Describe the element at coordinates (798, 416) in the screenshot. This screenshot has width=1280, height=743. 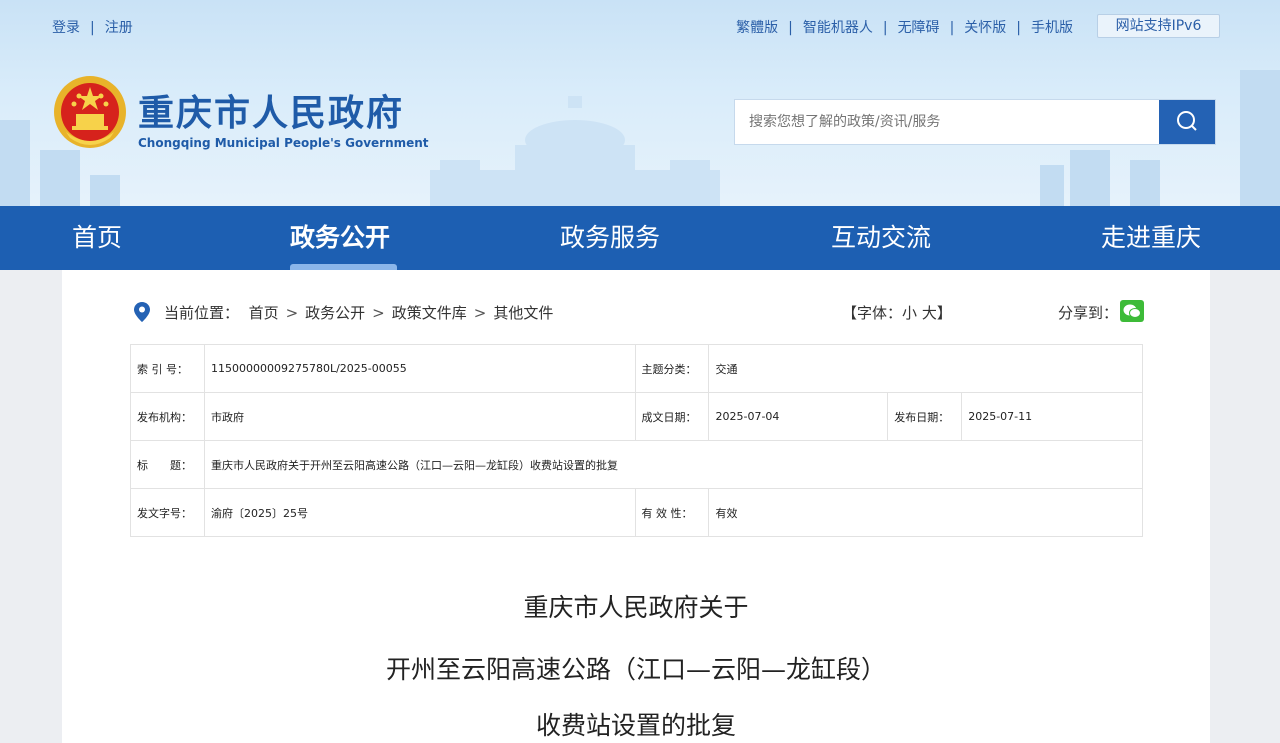
I see `written-date-value: 2025-07-04` at that location.